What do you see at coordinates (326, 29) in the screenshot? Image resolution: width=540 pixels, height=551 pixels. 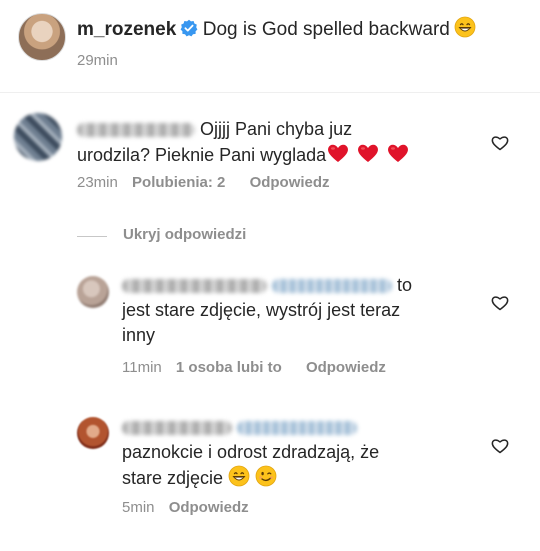 I see `post-caption-text: Dog is God spelled backward` at bounding box center [326, 29].